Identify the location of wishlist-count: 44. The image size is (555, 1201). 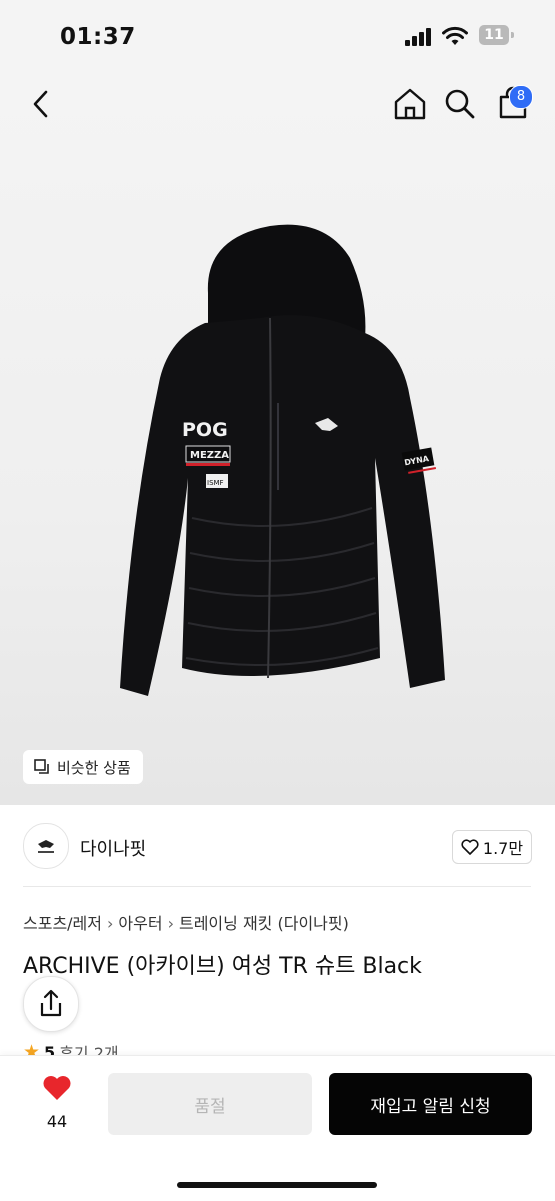
(57, 1121).